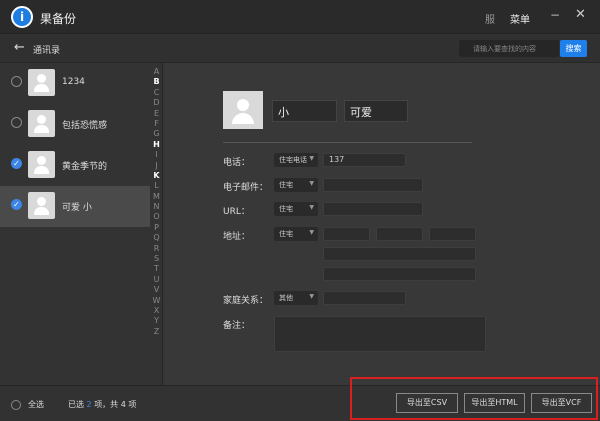  Describe the element at coordinates (304, 111) in the screenshot. I see `last-name-field: 小` at that location.